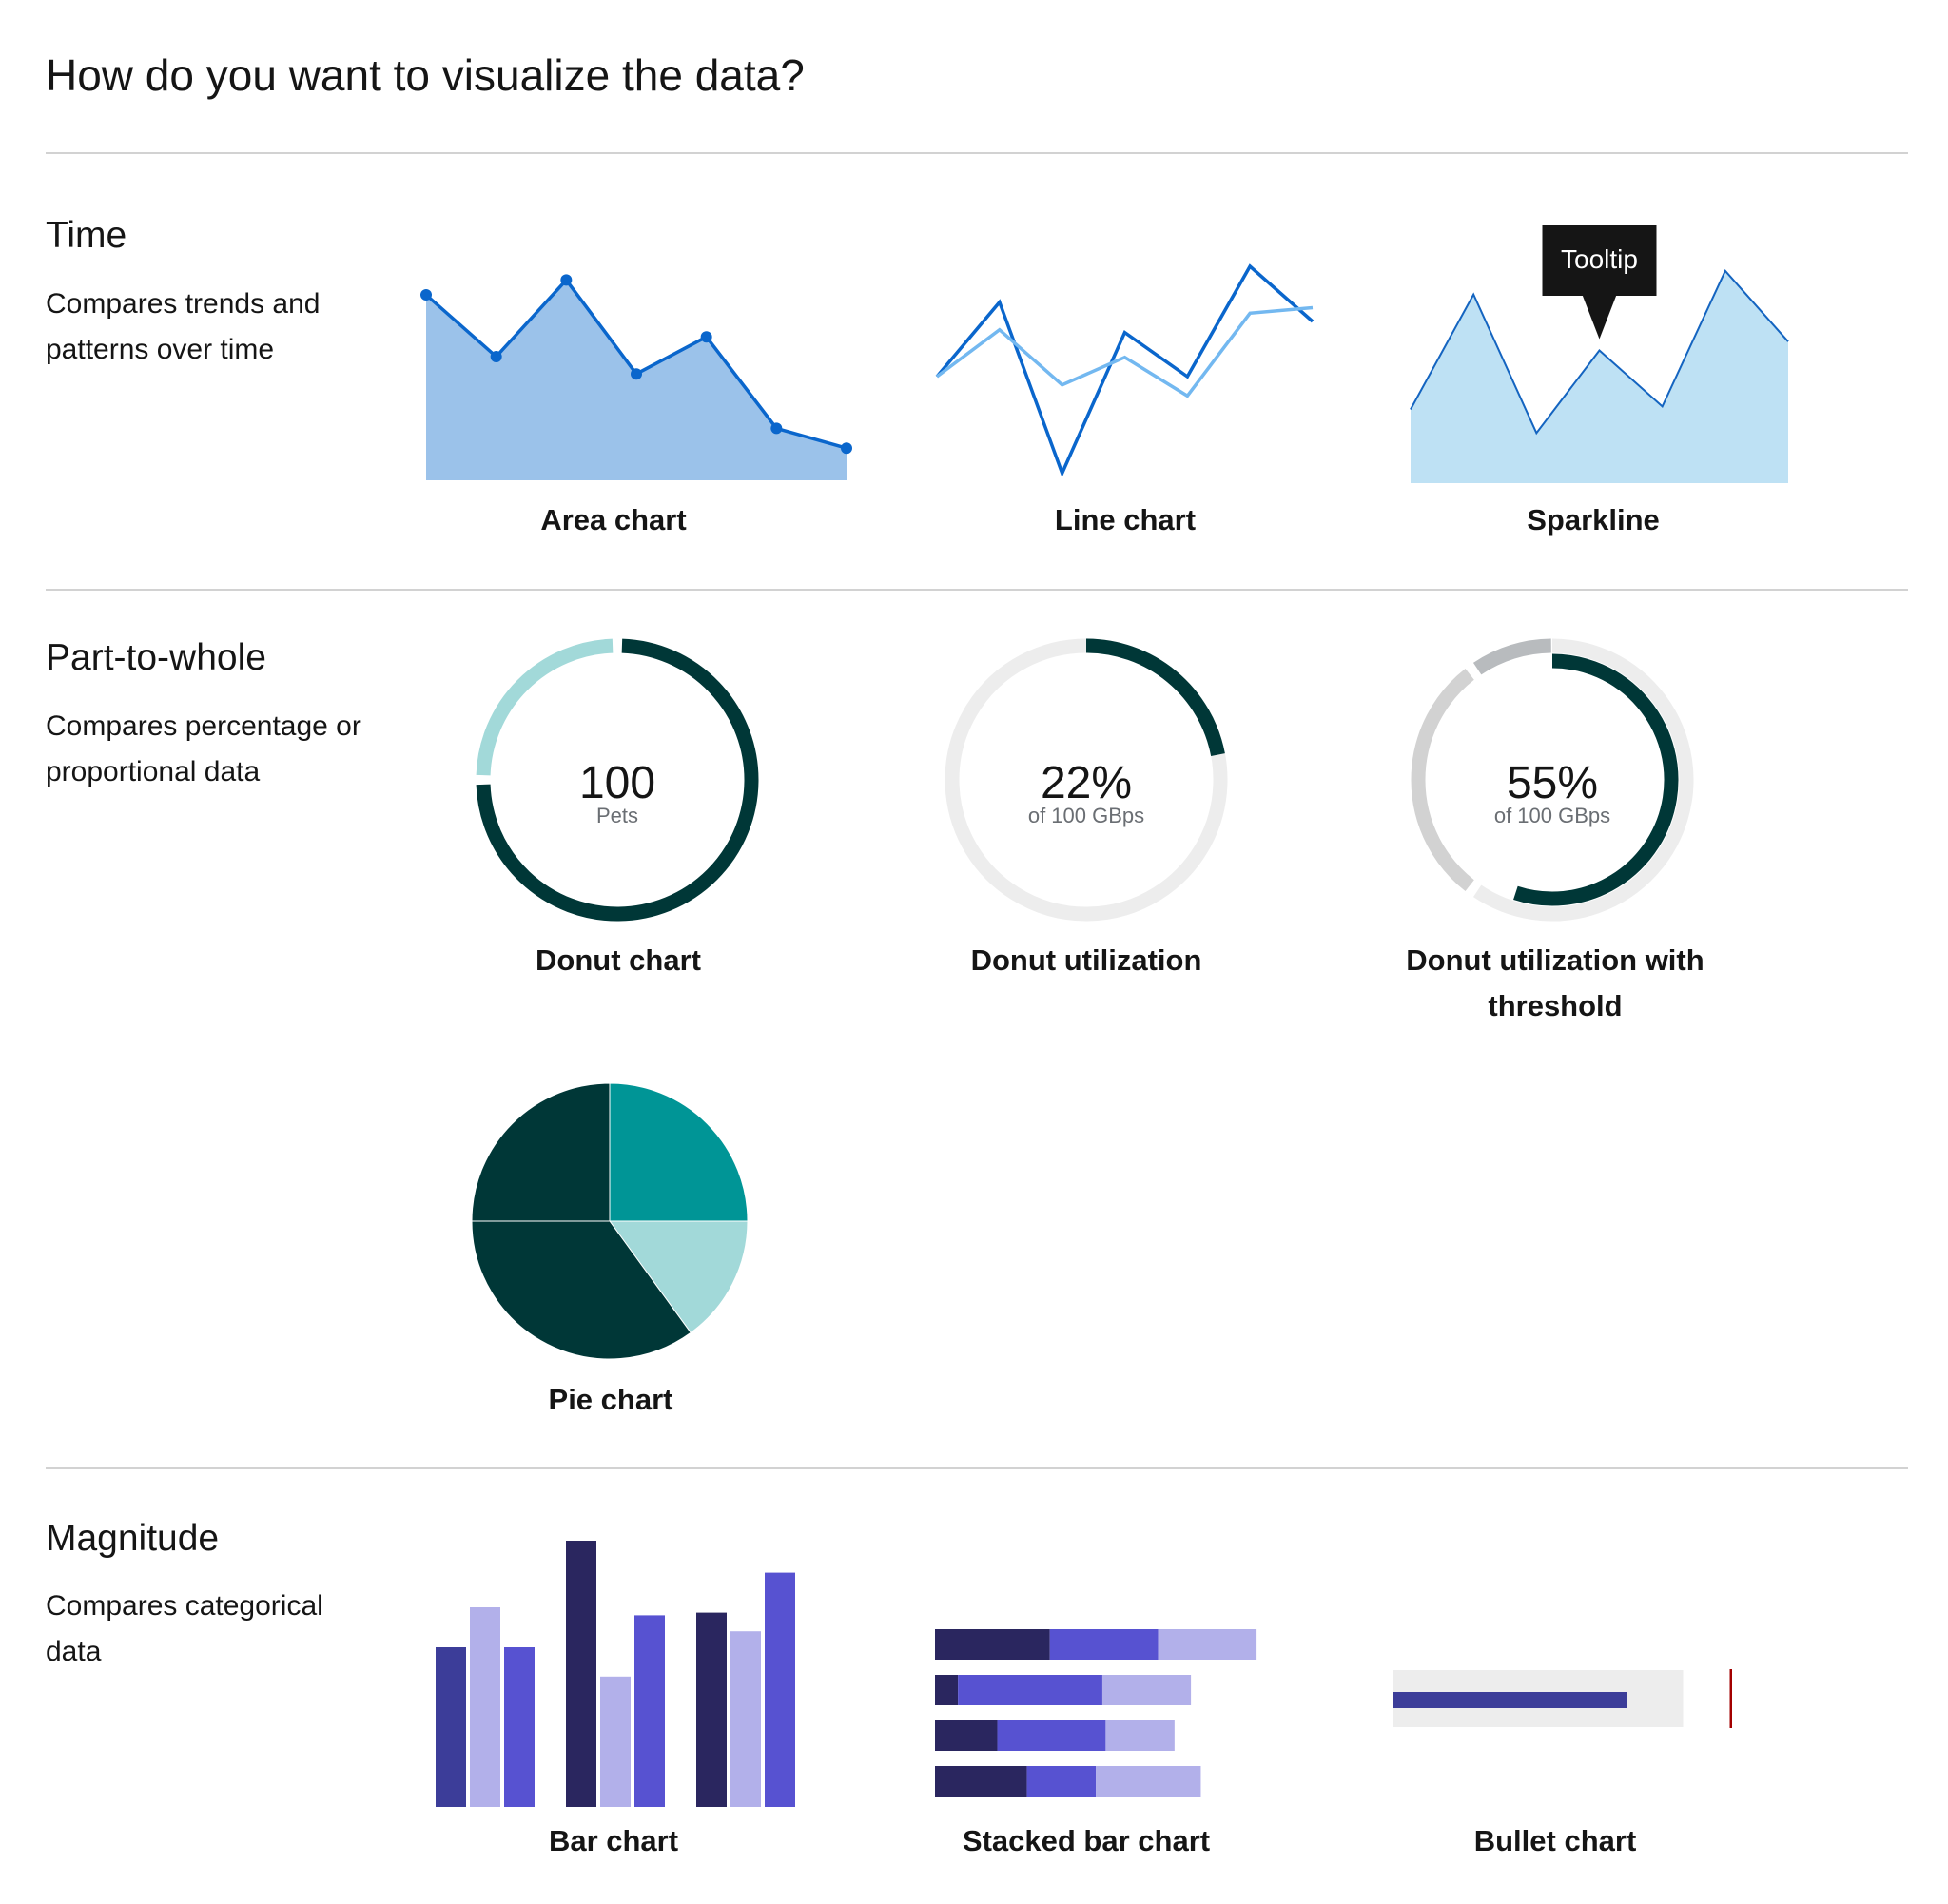 Image resolution: width=1948 pixels, height=1904 pixels. I want to click on donut-threshold-value: 55%, so click(1553, 783).